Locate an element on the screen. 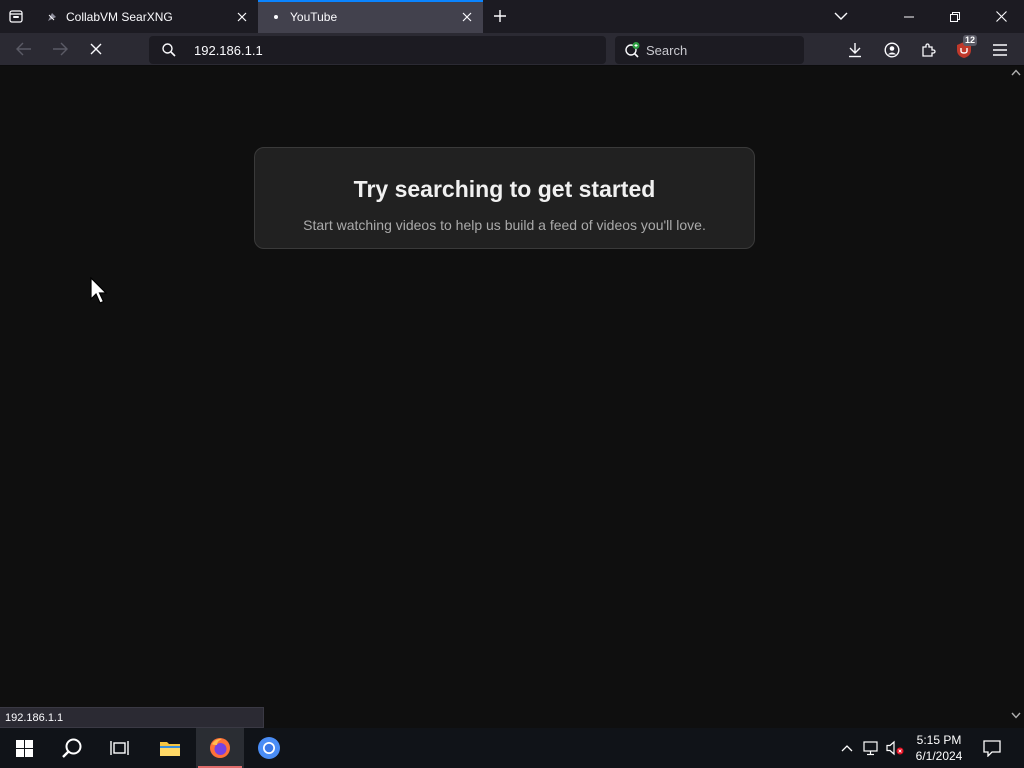  searxng-favicon-icon is located at coordinates (52, 17).